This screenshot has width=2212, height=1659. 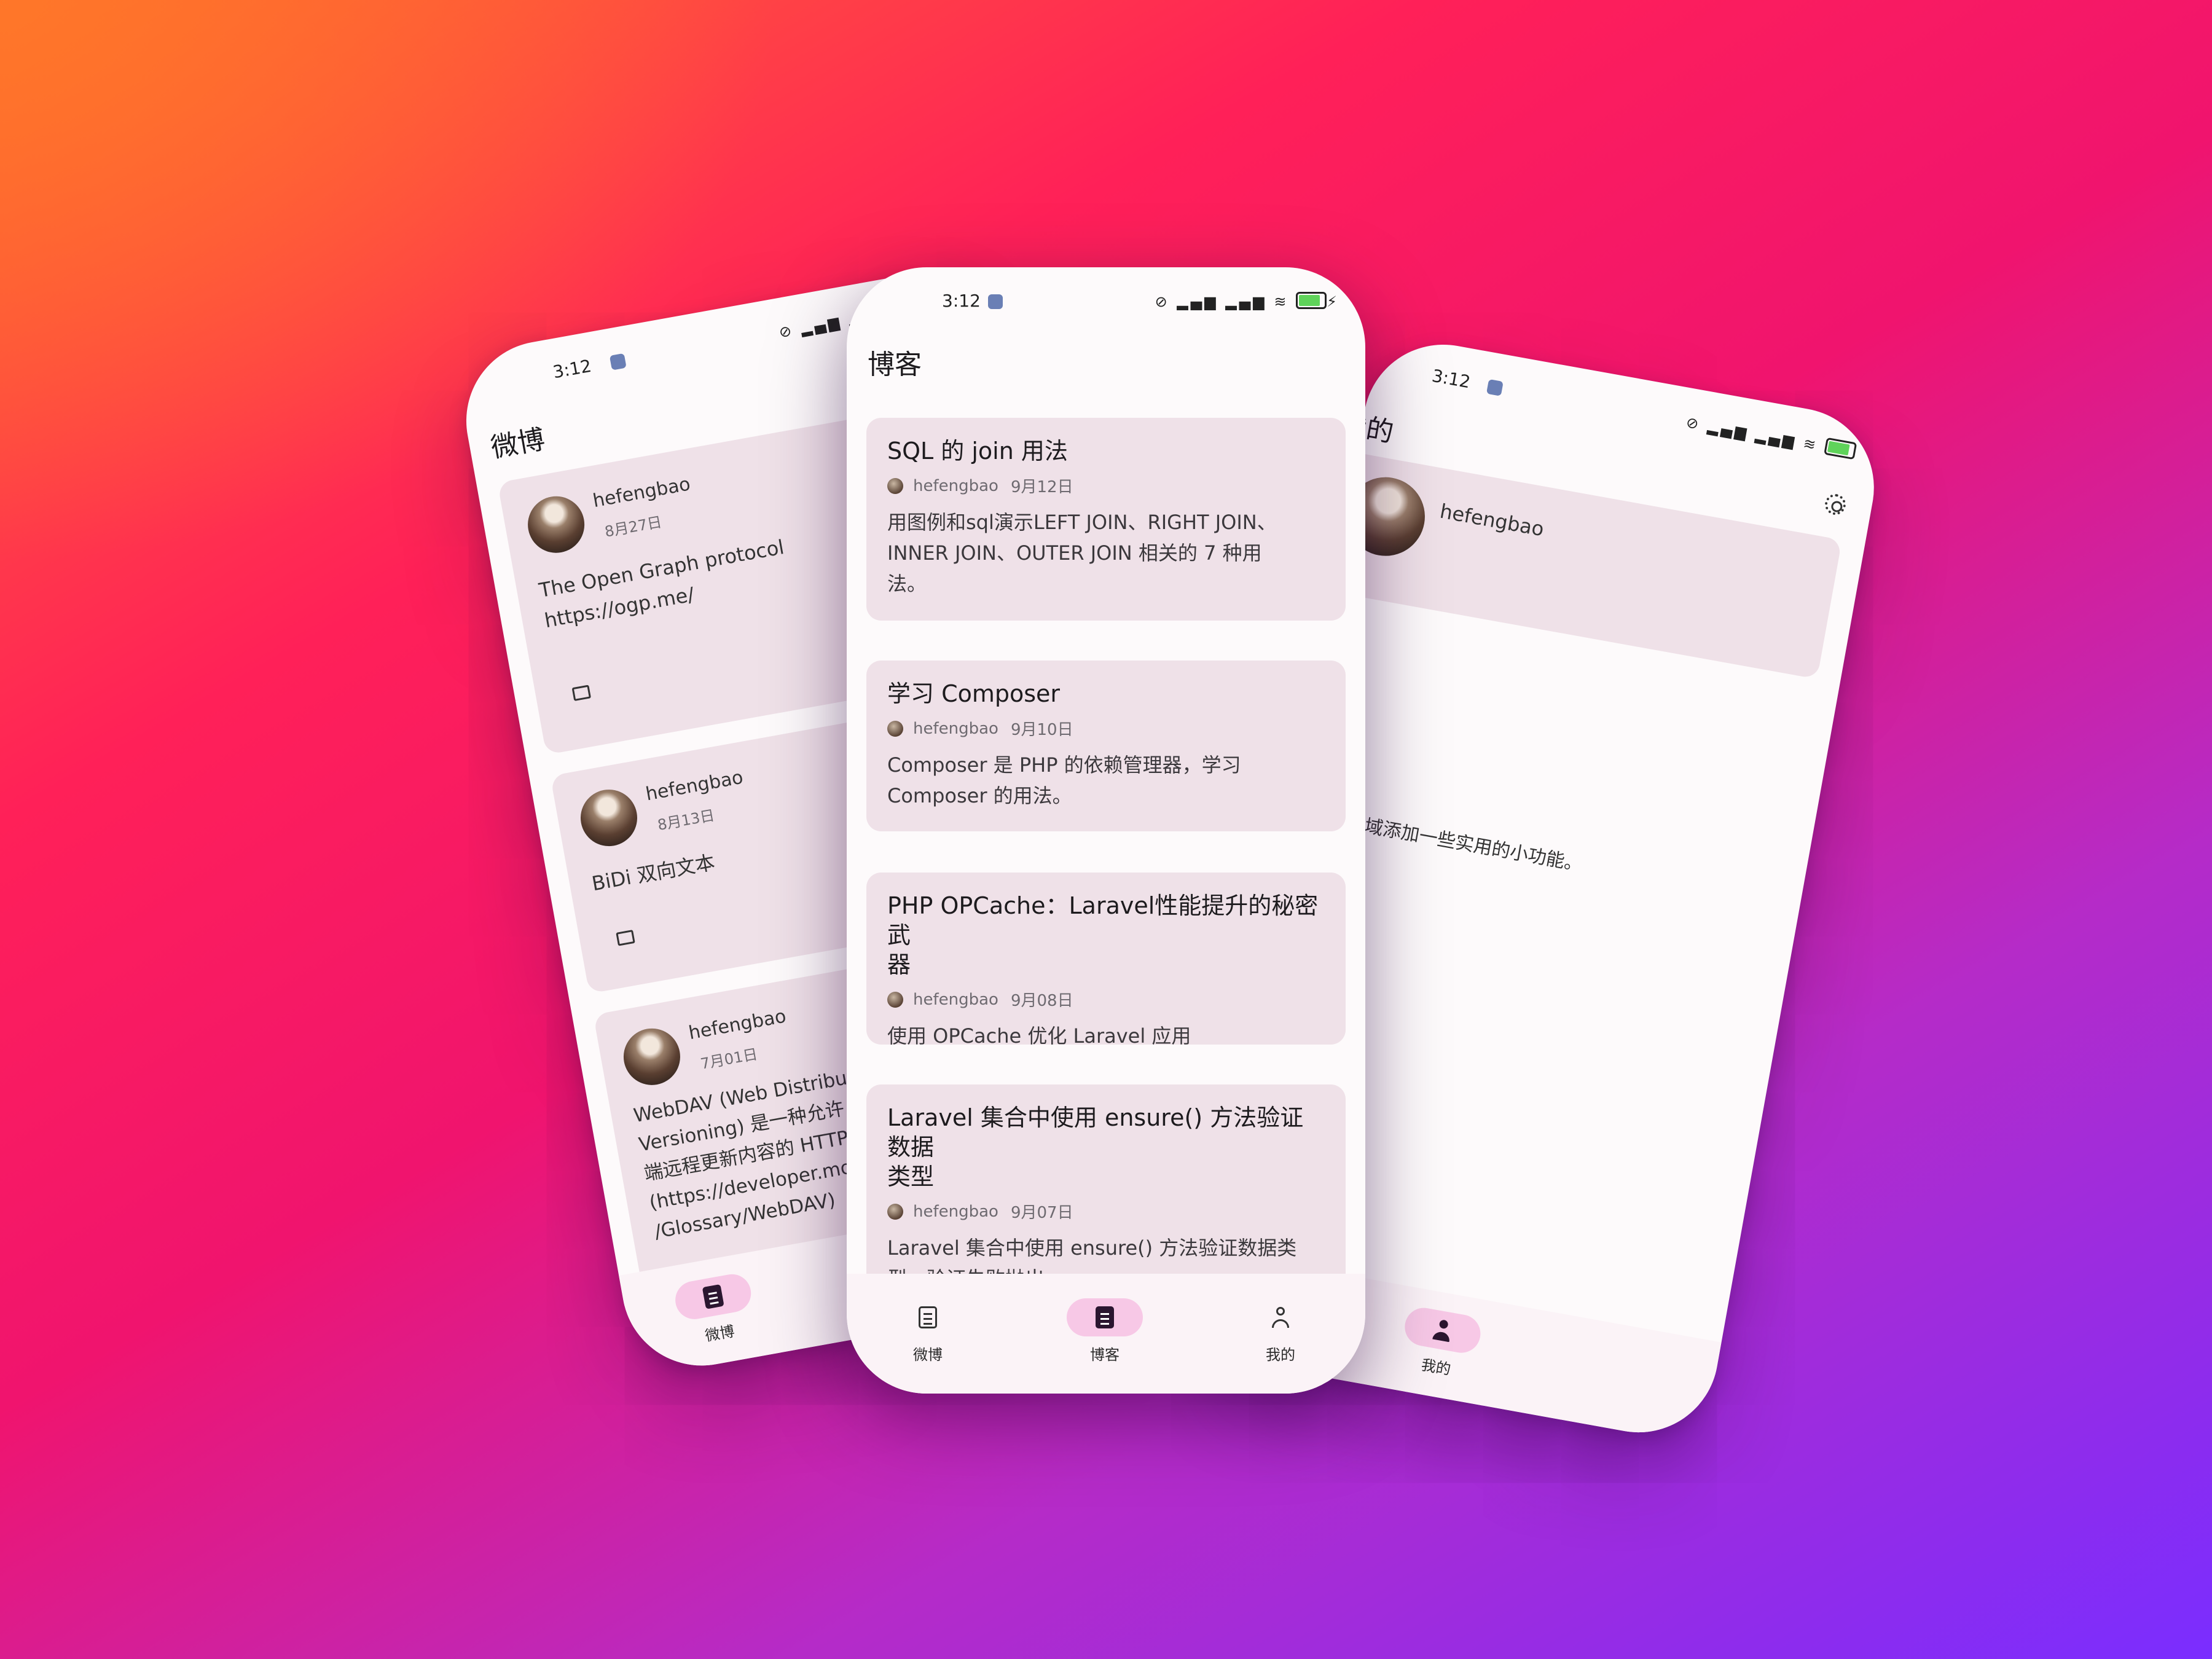 What do you see at coordinates (1039, 1036) in the screenshot?
I see `blog-summary: 使用 OPCache 优化 Laravel 应用` at bounding box center [1039, 1036].